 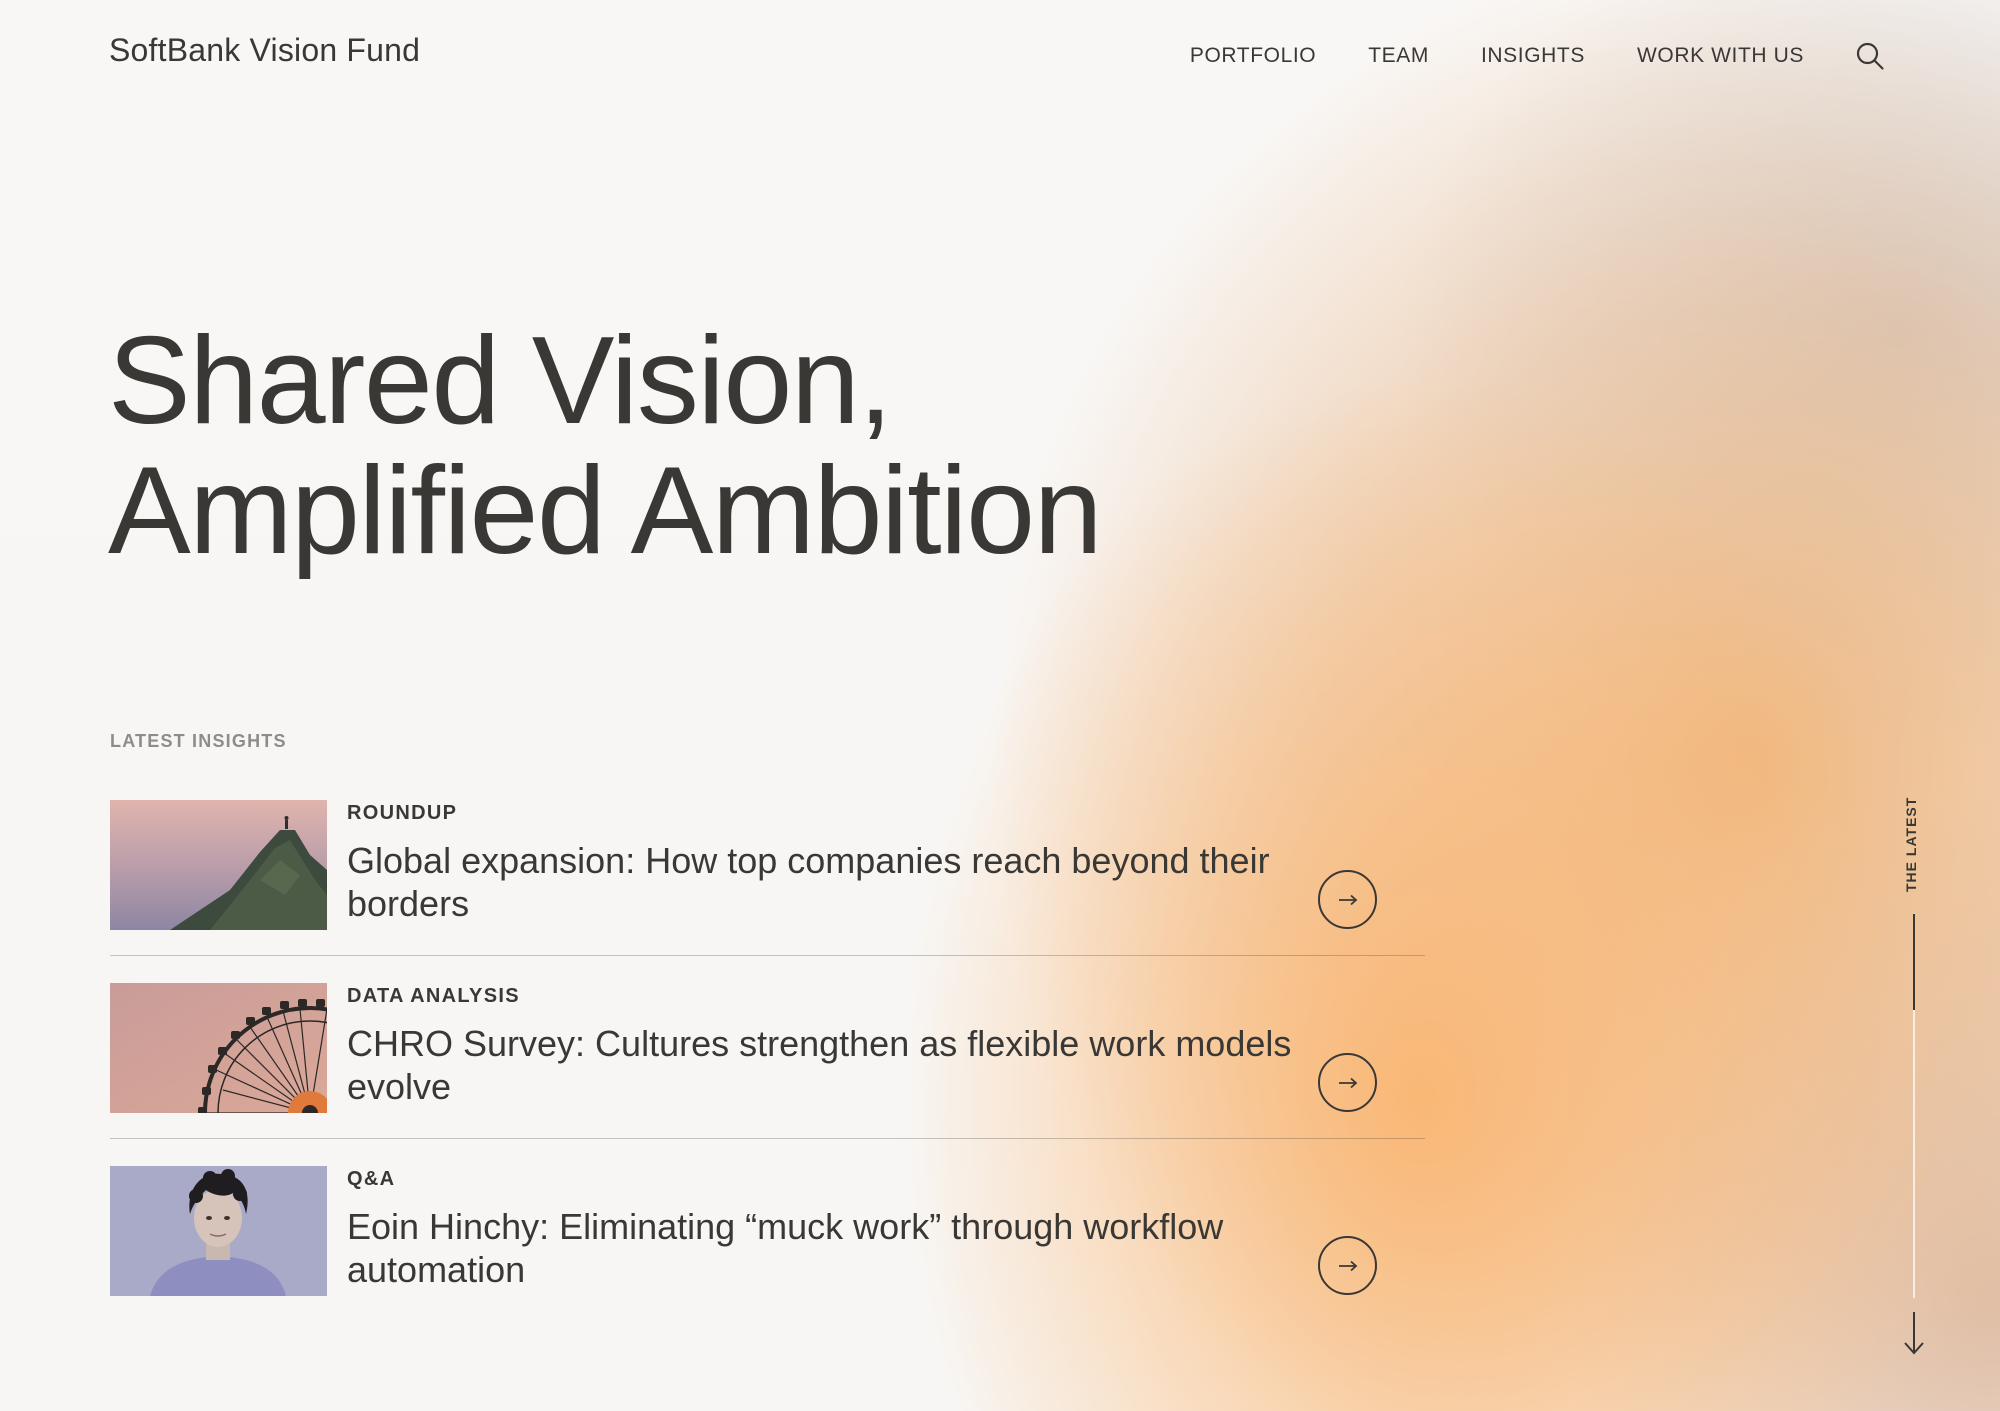 I want to click on insight-category: DATA ANALYSIS, so click(x=433, y=996).